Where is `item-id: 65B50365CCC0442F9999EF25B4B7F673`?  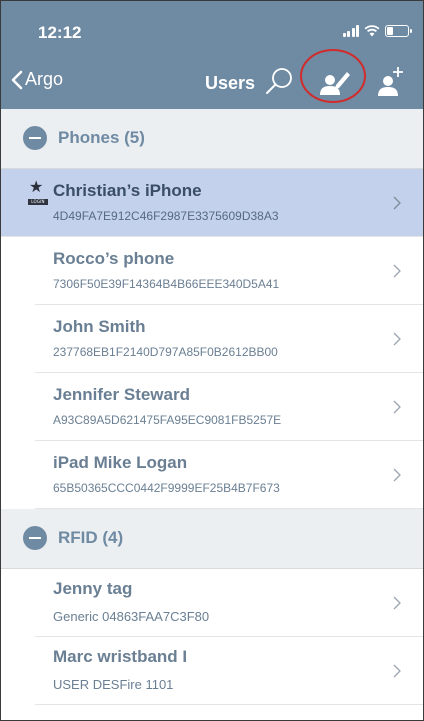 item-id: 65B50365CCC0442F9999EF25B4B7F673 is located at coordinates (166, 488).